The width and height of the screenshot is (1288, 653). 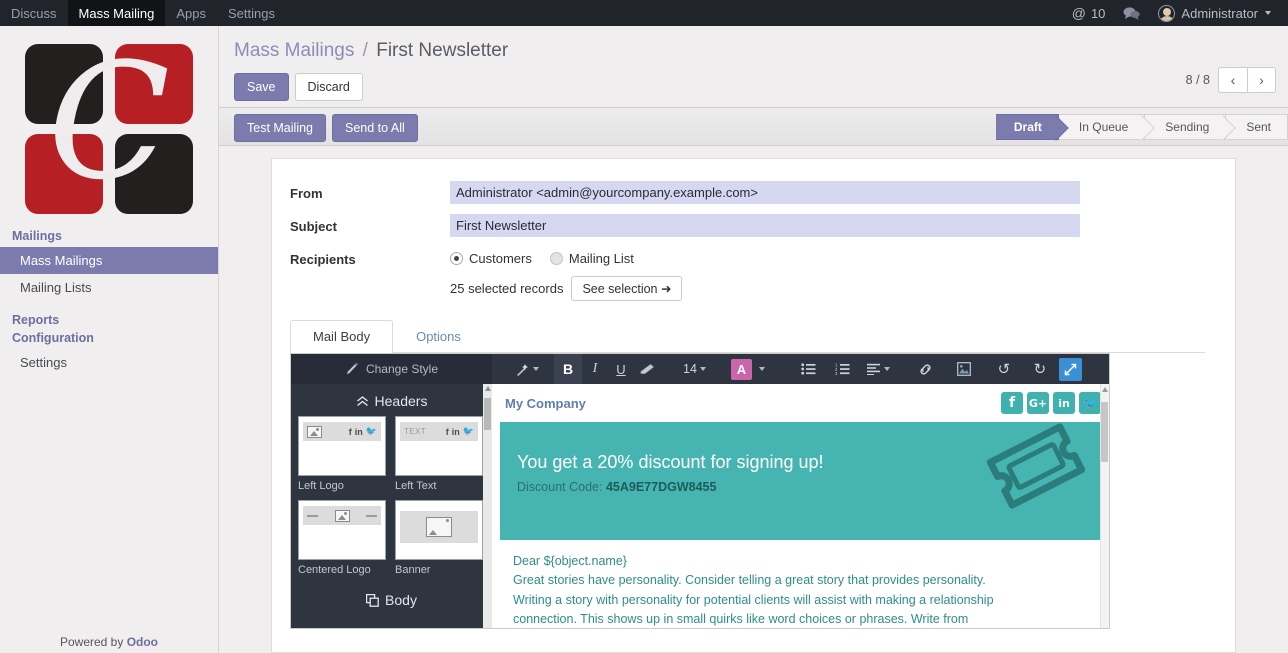 I want to click on pager-previous-button: ‹, so click(x=1232, y=80).